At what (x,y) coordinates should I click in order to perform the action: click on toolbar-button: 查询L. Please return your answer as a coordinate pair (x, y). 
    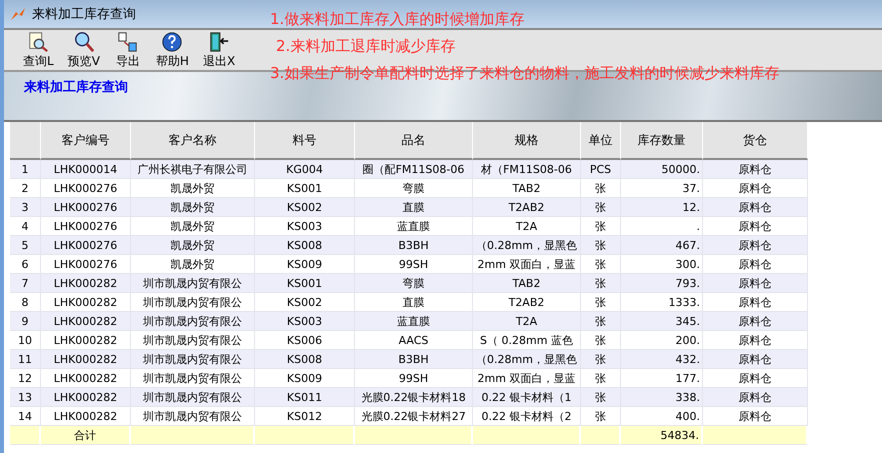
    Looking at the image, I should click on (38, 50).